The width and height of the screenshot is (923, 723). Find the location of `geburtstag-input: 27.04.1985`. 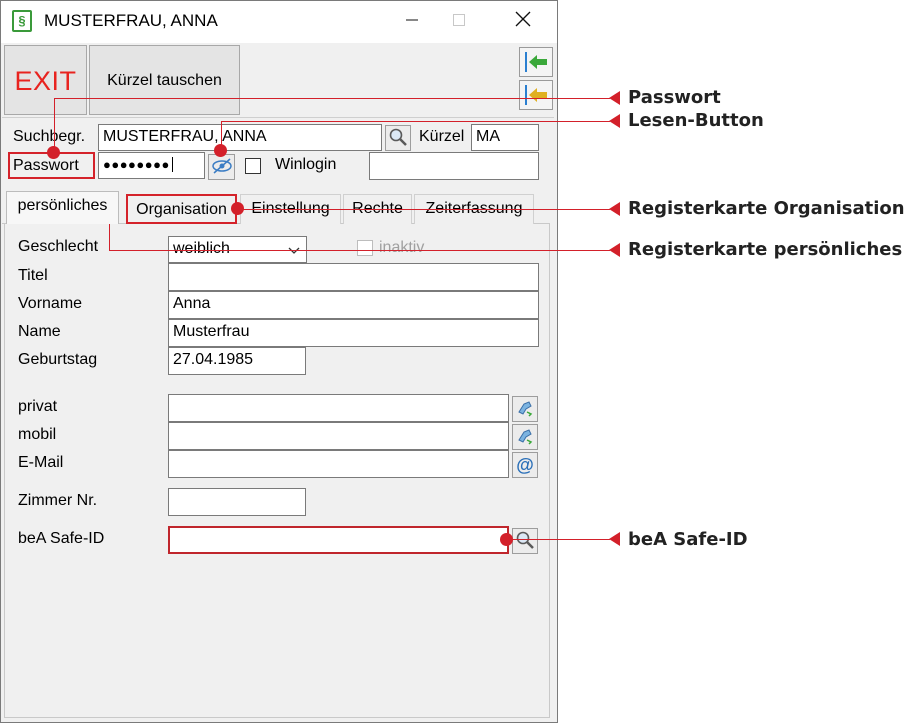

geburtstag-input: 27.04.1985 is located at coordinates (237, 361).